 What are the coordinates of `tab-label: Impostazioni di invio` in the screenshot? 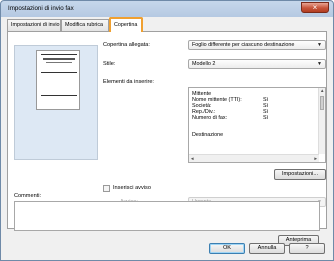 It's located at (35, 25).